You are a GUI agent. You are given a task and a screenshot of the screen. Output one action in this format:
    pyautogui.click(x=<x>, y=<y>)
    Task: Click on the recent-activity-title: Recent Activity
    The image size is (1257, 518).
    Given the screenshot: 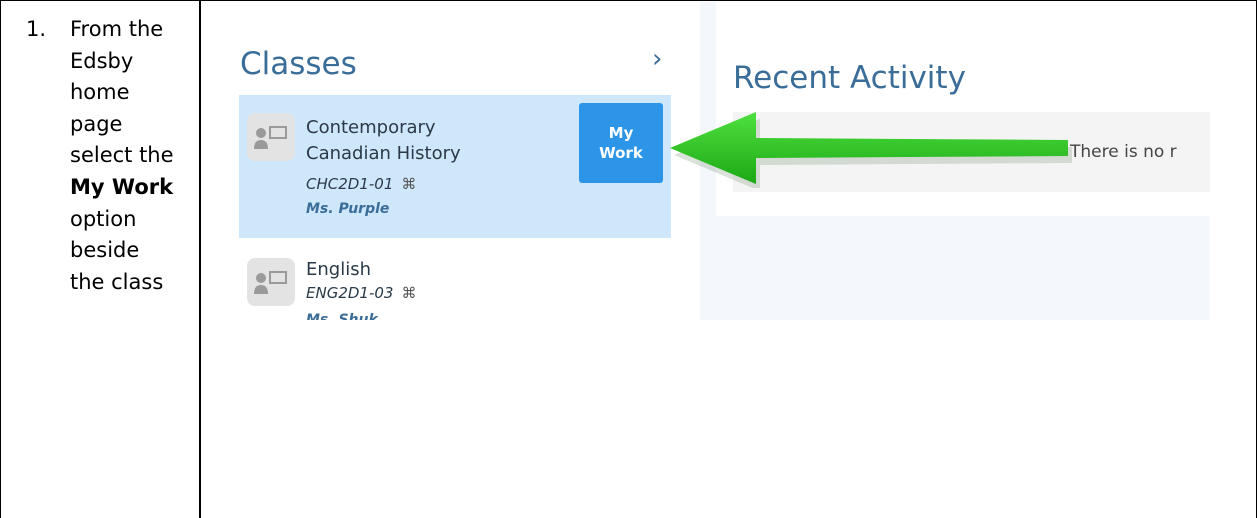 What is the action you would take?
    pyautogui.click(x=849, y=78)
    